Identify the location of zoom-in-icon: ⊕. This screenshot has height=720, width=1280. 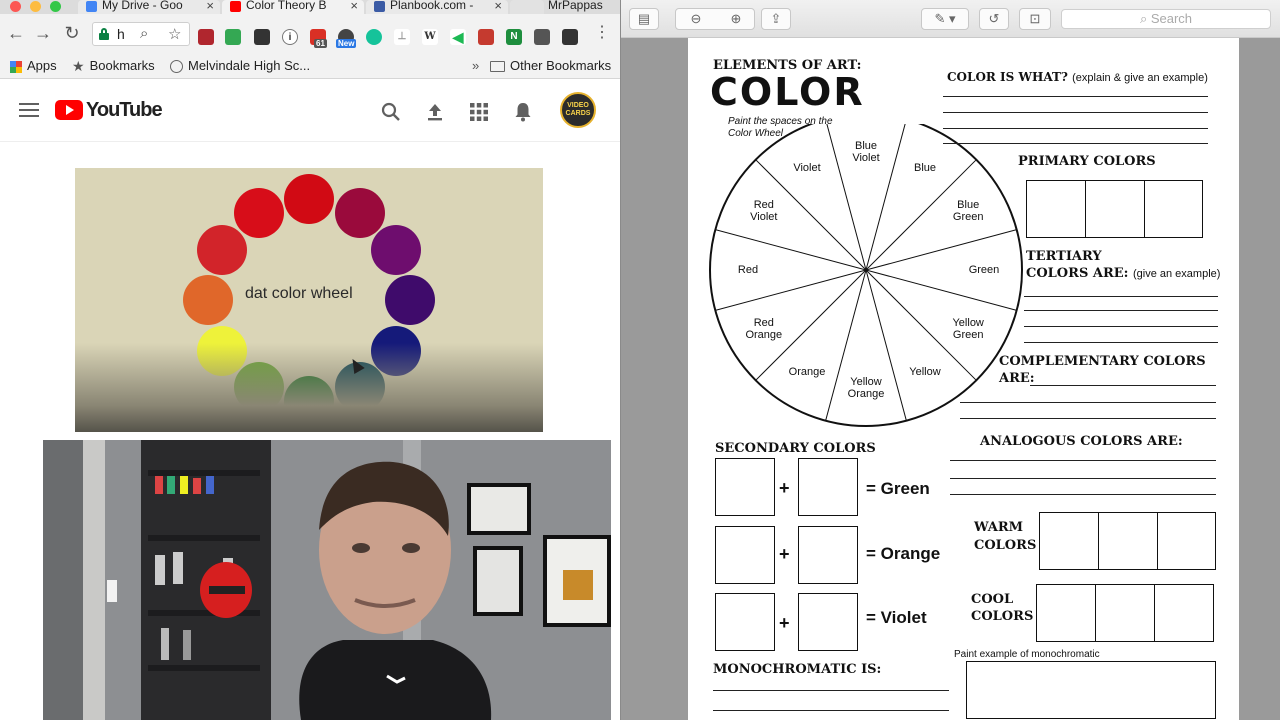
(736, 19).